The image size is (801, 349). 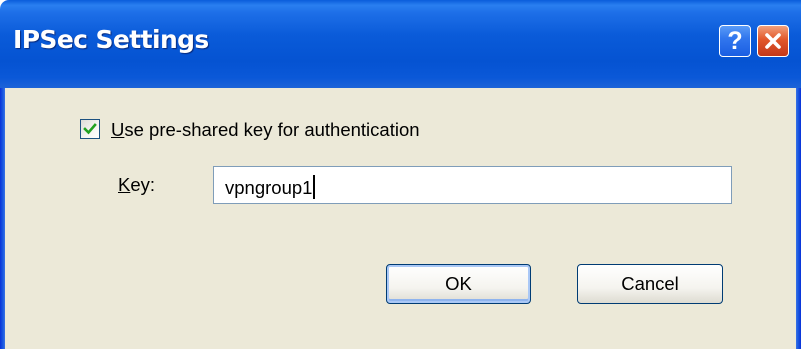 What do you see at coordinates (798, 218) in the screenshot?
I see `window-frame-right` at bounding box center [798, 218].